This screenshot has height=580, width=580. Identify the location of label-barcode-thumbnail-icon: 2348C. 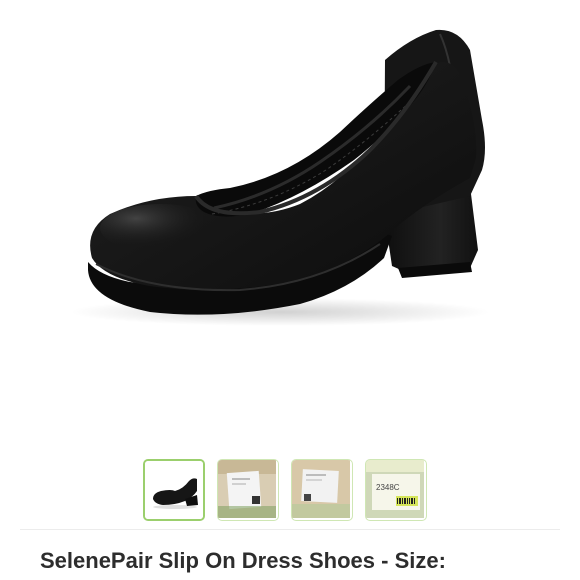
(395, 489).